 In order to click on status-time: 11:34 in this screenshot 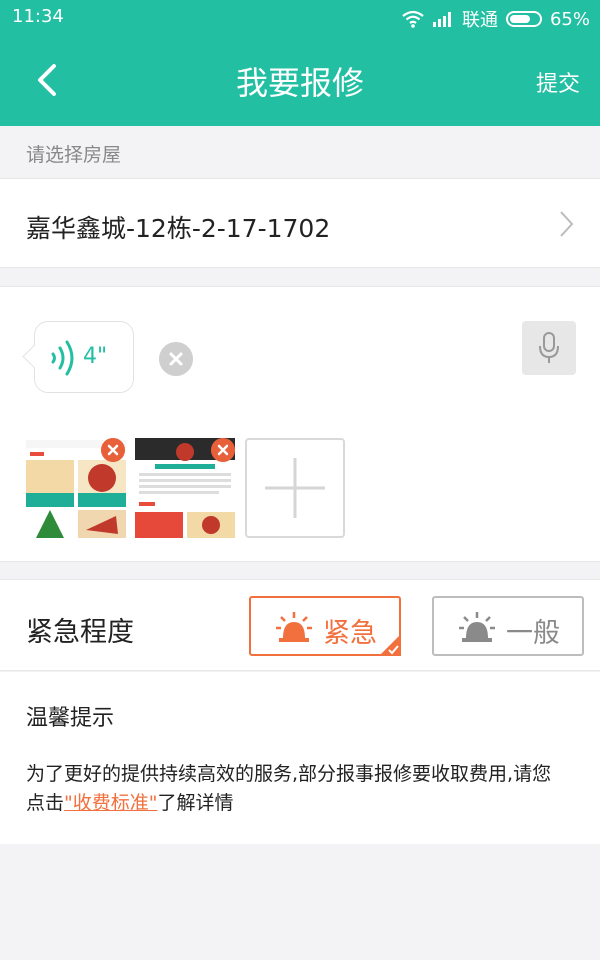, I will do `click(38, 16)`.